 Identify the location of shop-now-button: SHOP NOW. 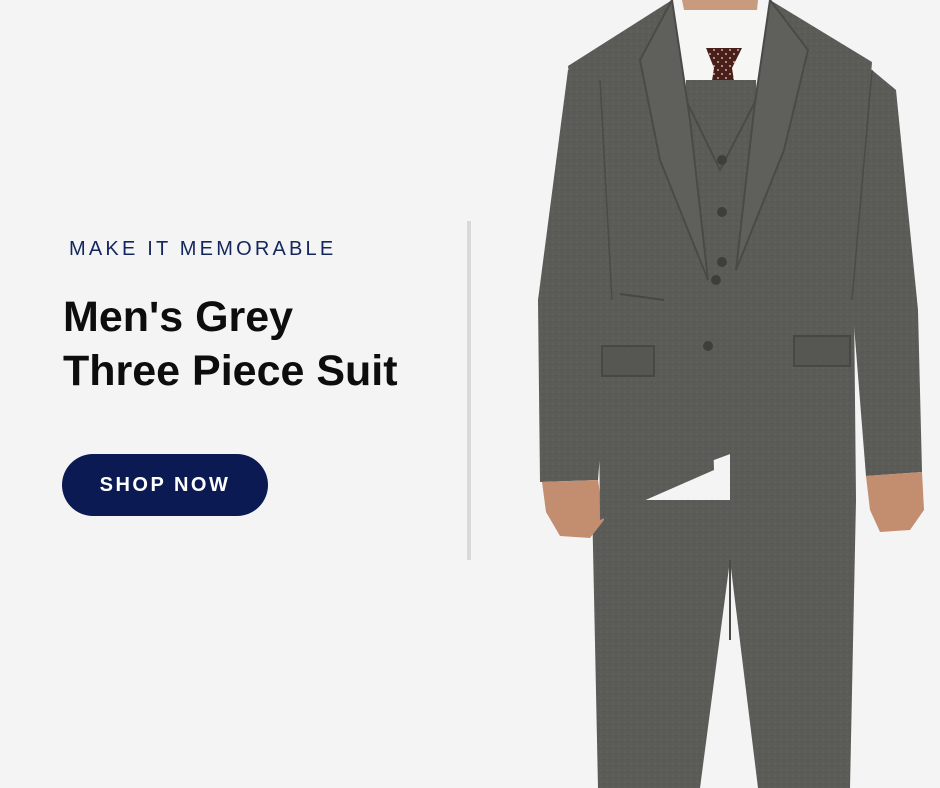
(165, 485).